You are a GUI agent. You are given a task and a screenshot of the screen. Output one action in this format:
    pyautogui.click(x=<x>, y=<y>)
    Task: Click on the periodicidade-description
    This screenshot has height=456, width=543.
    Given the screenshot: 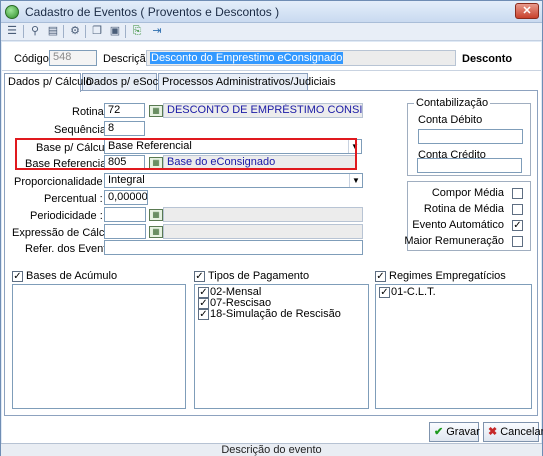 What is the action you would take?
    pyautogui.click(x=263, y=214)
    